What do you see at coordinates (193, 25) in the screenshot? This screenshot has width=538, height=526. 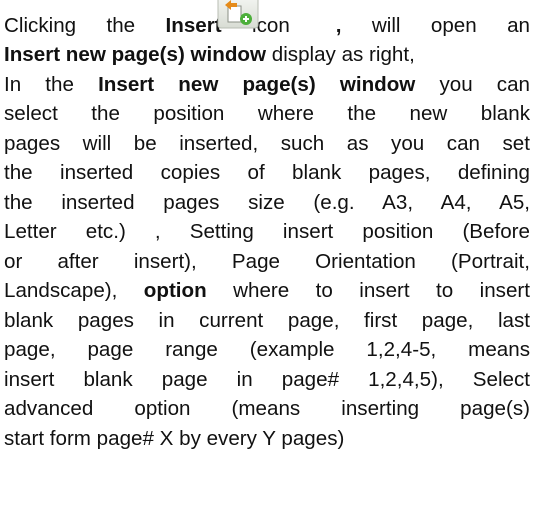 I see `insert-bold-label: Insert` at bounding box center [193, 25].